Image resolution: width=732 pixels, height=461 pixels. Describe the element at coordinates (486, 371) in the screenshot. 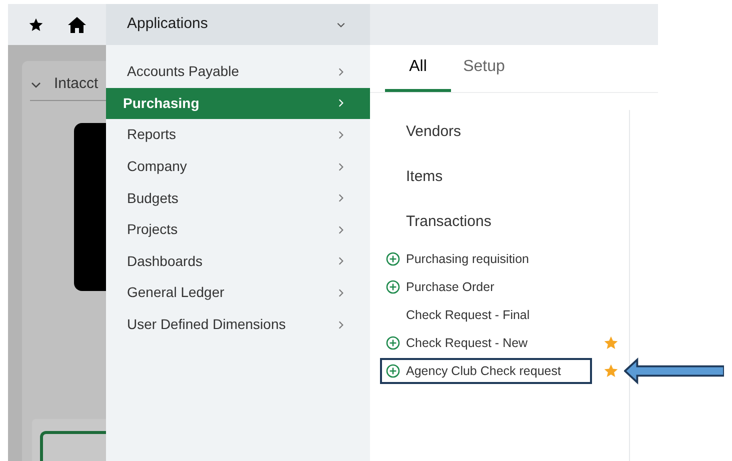

I see `transaction-link: Agency Club Check request` at that location.